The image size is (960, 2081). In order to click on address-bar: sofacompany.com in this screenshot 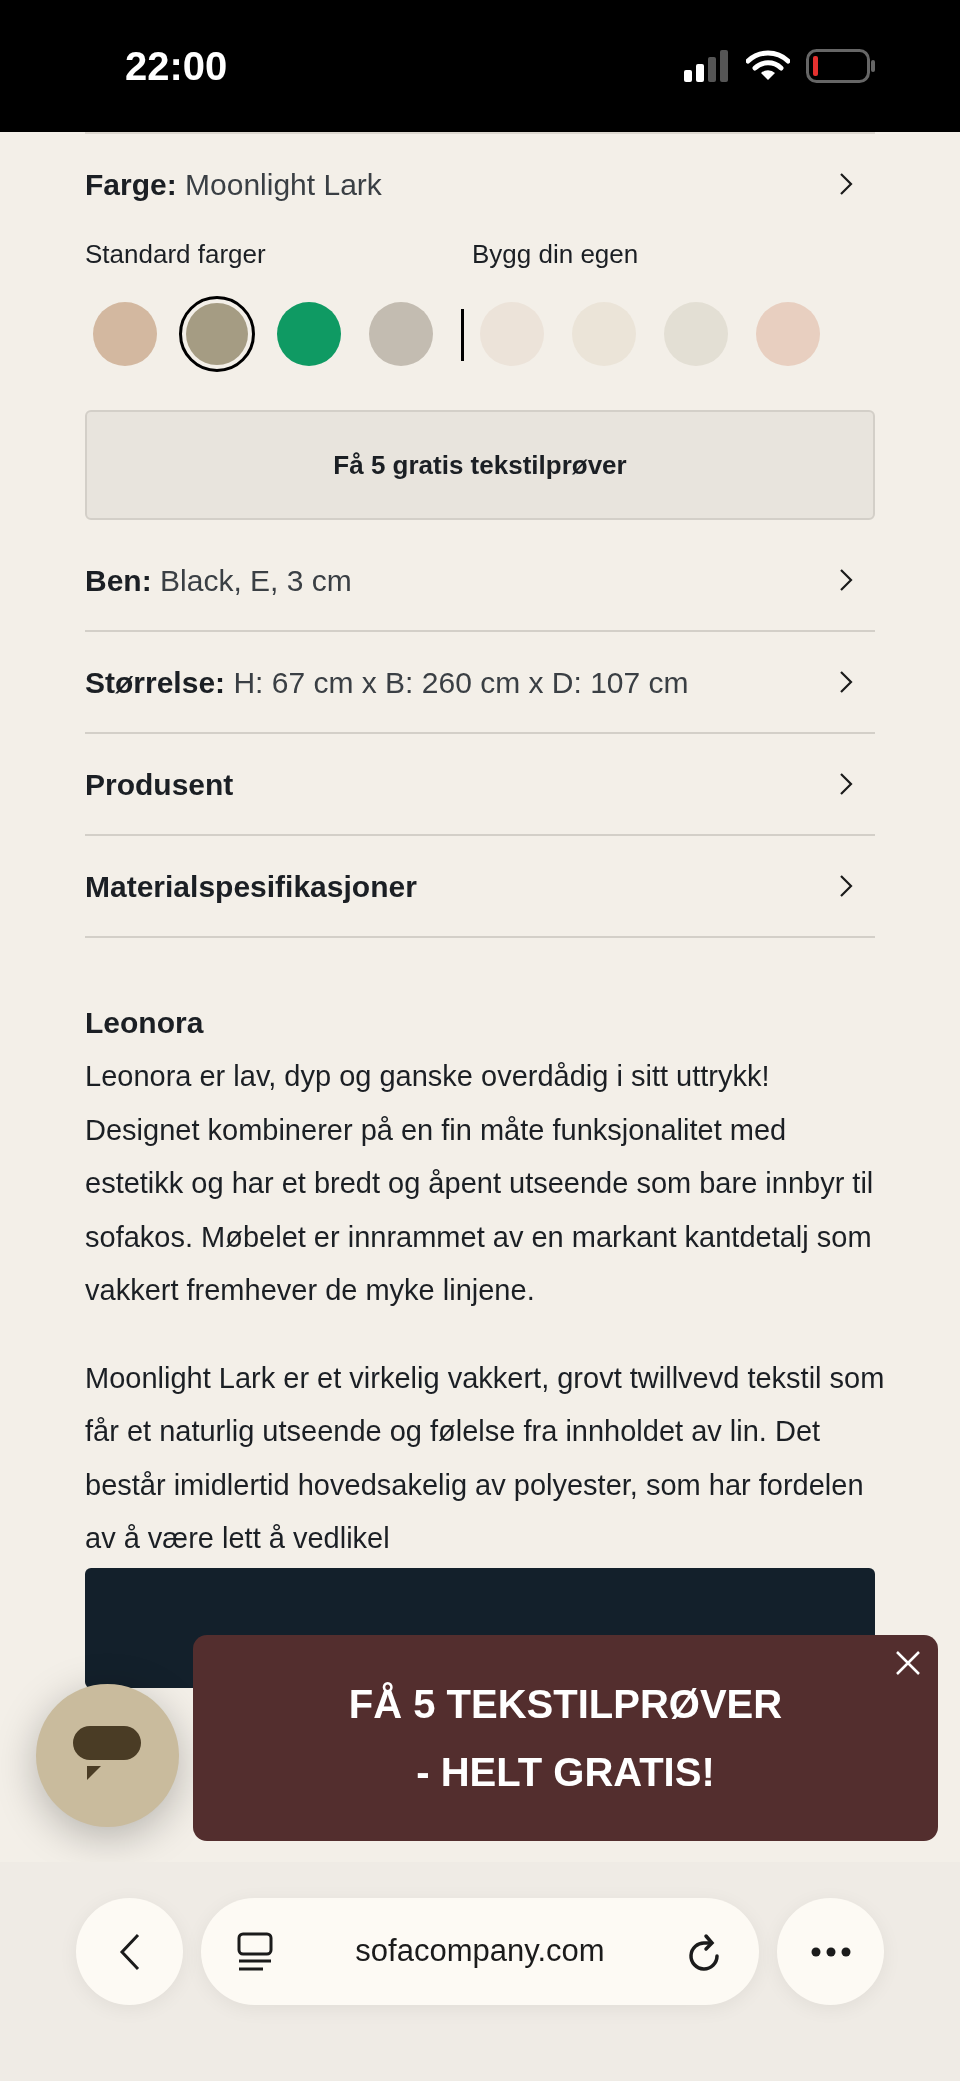, I will do `click(480, 1951)`.